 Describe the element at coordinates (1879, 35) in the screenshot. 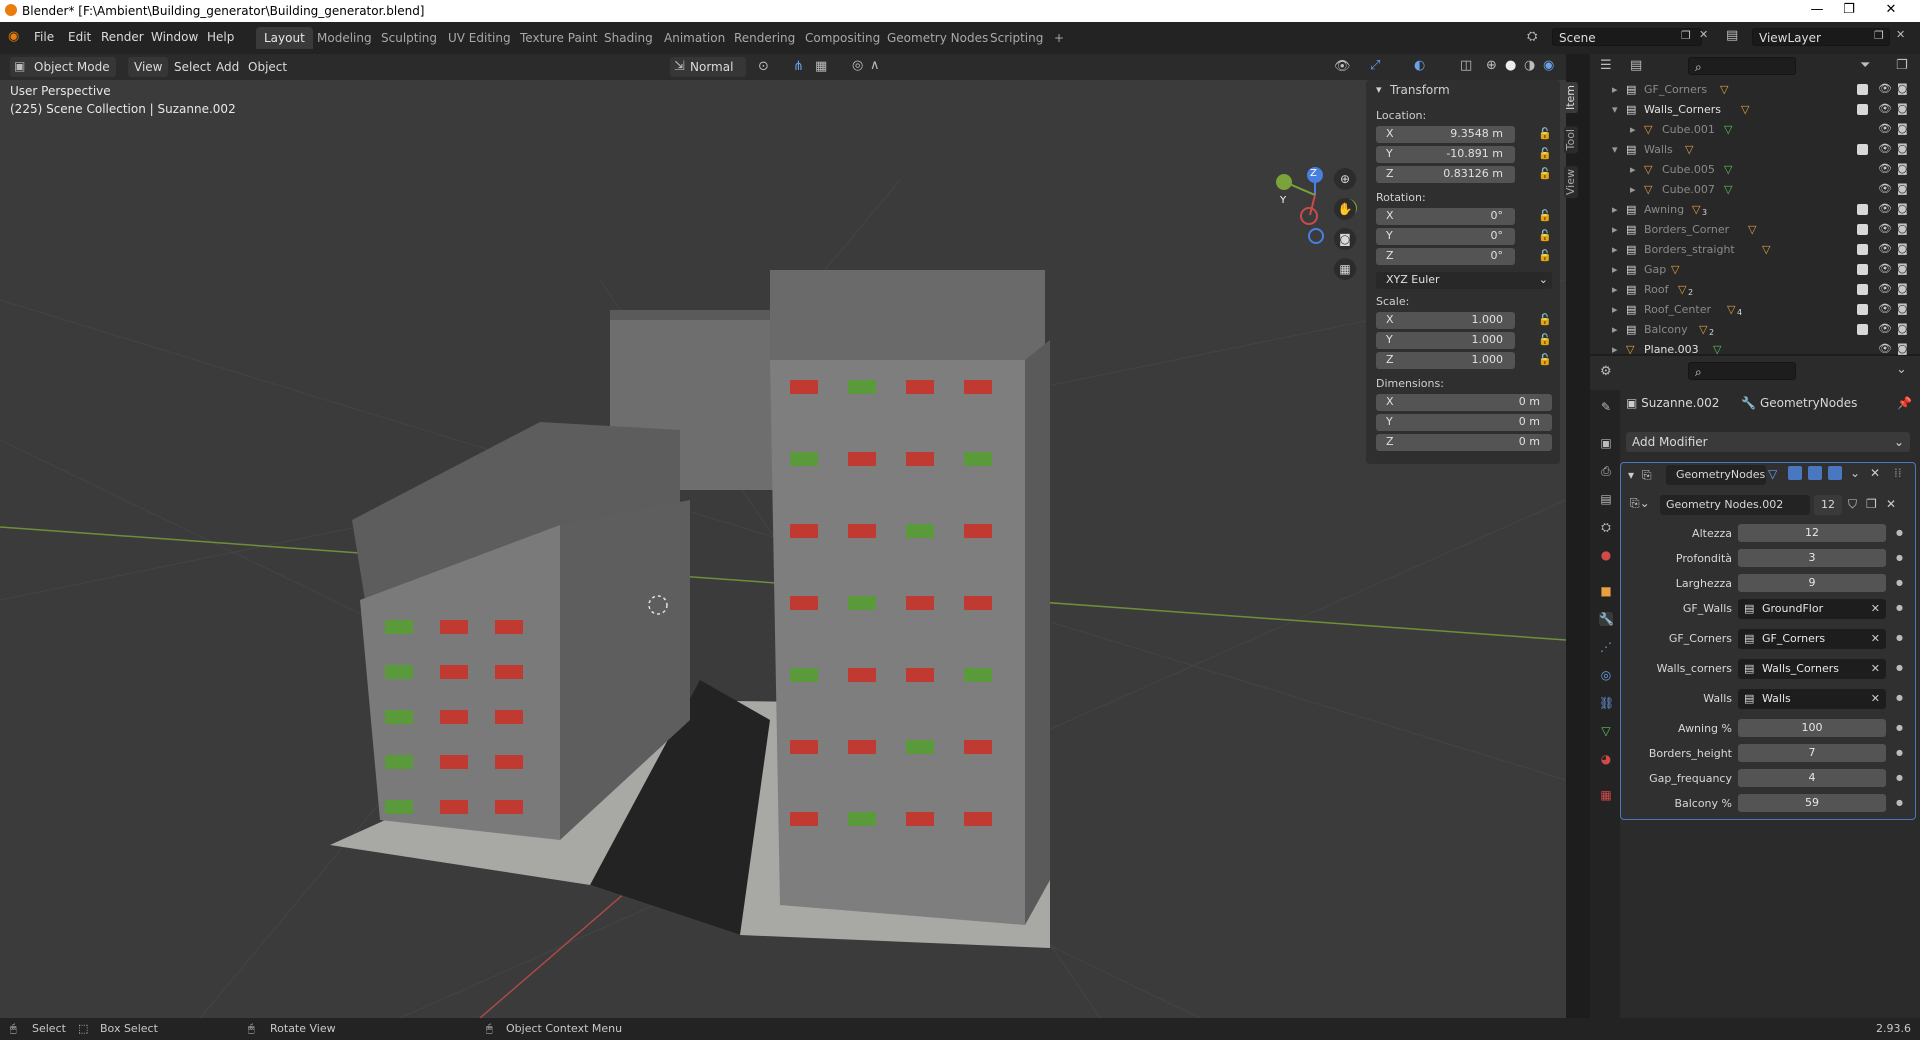

I see `new-view-layer-icon: ❐` at that location.